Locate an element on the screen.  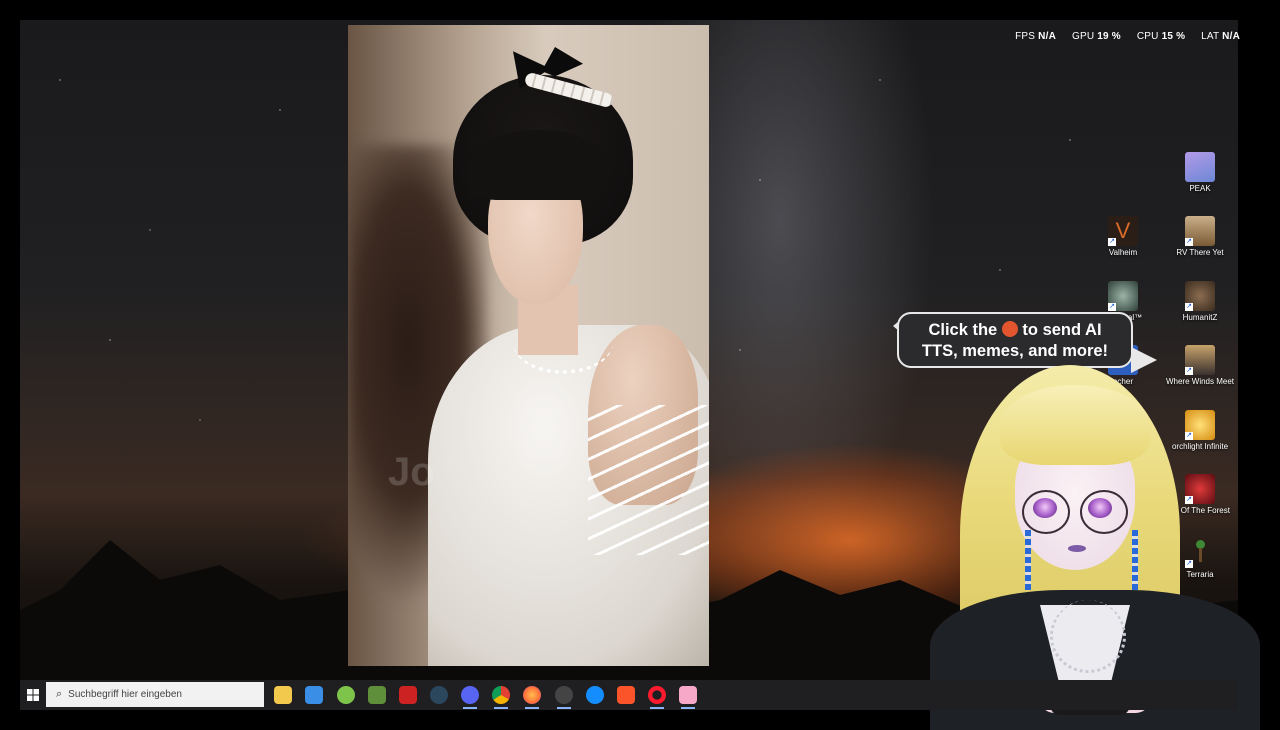
minecraft-icon is located at coordinates (377, 695).